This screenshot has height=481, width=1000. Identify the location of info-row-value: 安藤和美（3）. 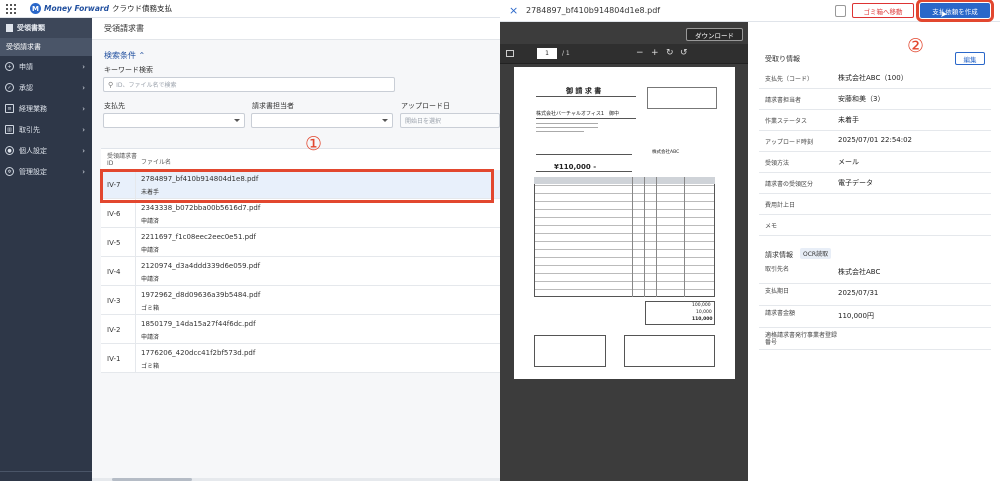
(861, 99).